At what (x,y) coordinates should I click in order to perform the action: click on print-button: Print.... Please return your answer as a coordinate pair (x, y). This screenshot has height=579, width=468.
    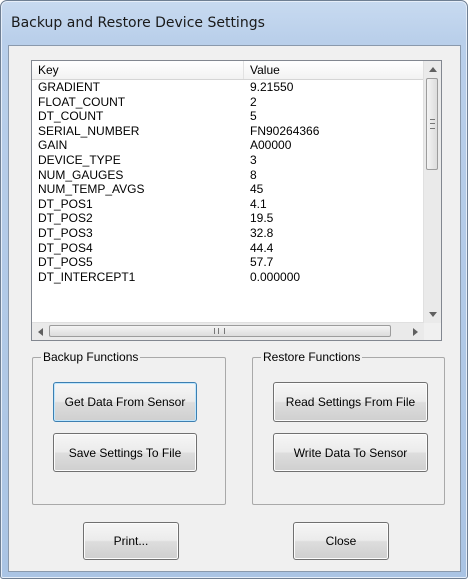
    Looking at the image, I should click on (131, 541).